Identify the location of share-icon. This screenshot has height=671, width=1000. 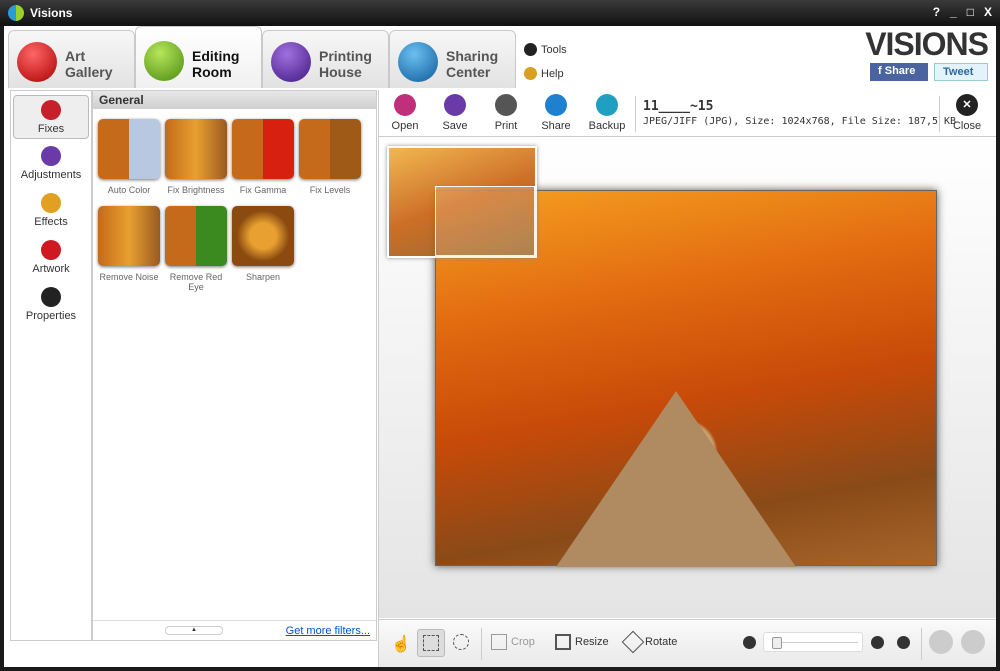
(556, 105).